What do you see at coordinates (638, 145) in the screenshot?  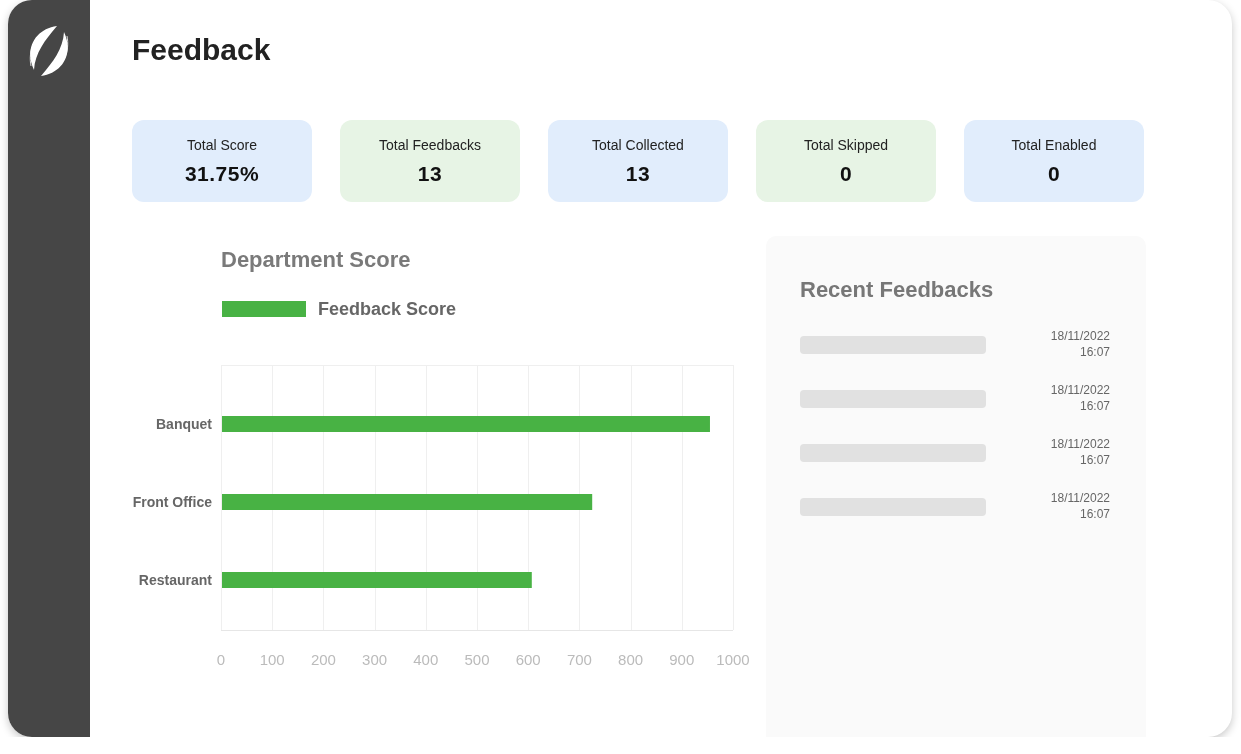 I see `stat-label: Total Collected` at bounding box center [638, 145].